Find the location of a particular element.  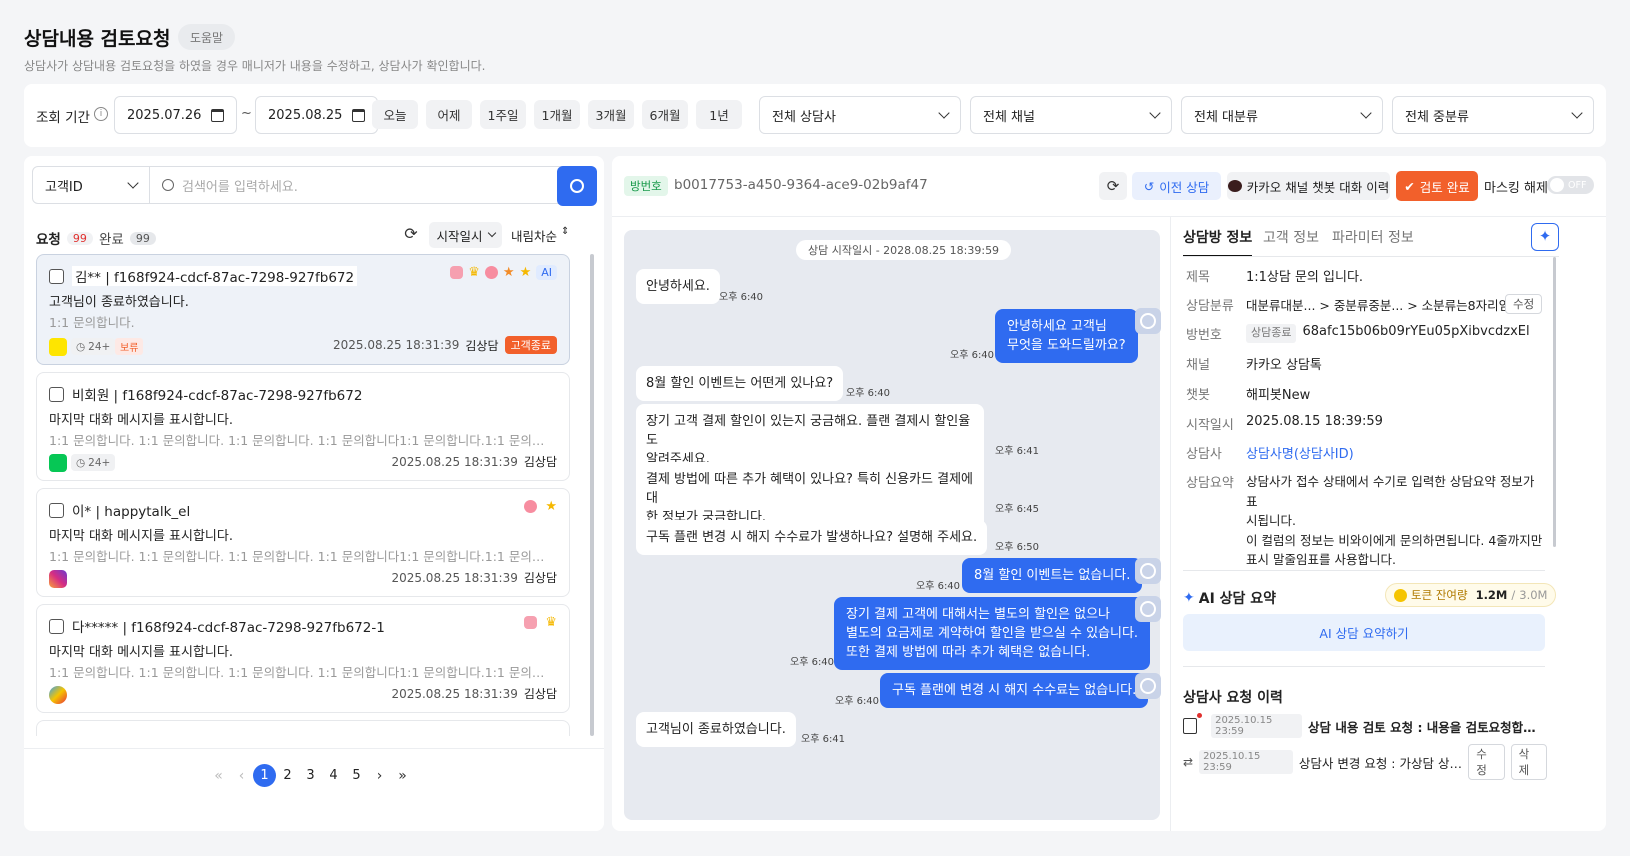

done-count-badge: 99 is located at coordinates (142, 238).